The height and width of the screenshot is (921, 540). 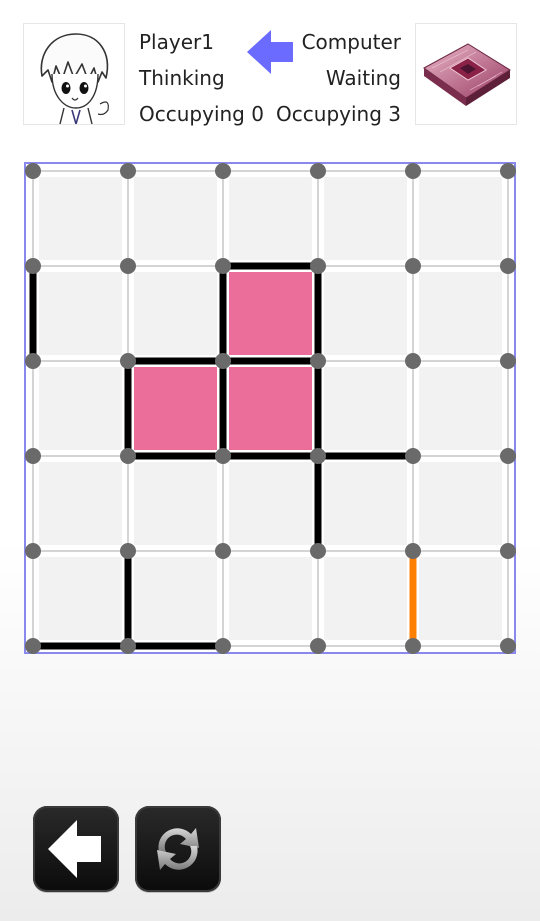 I want to click on restart-button, so click(x=178, y=849).